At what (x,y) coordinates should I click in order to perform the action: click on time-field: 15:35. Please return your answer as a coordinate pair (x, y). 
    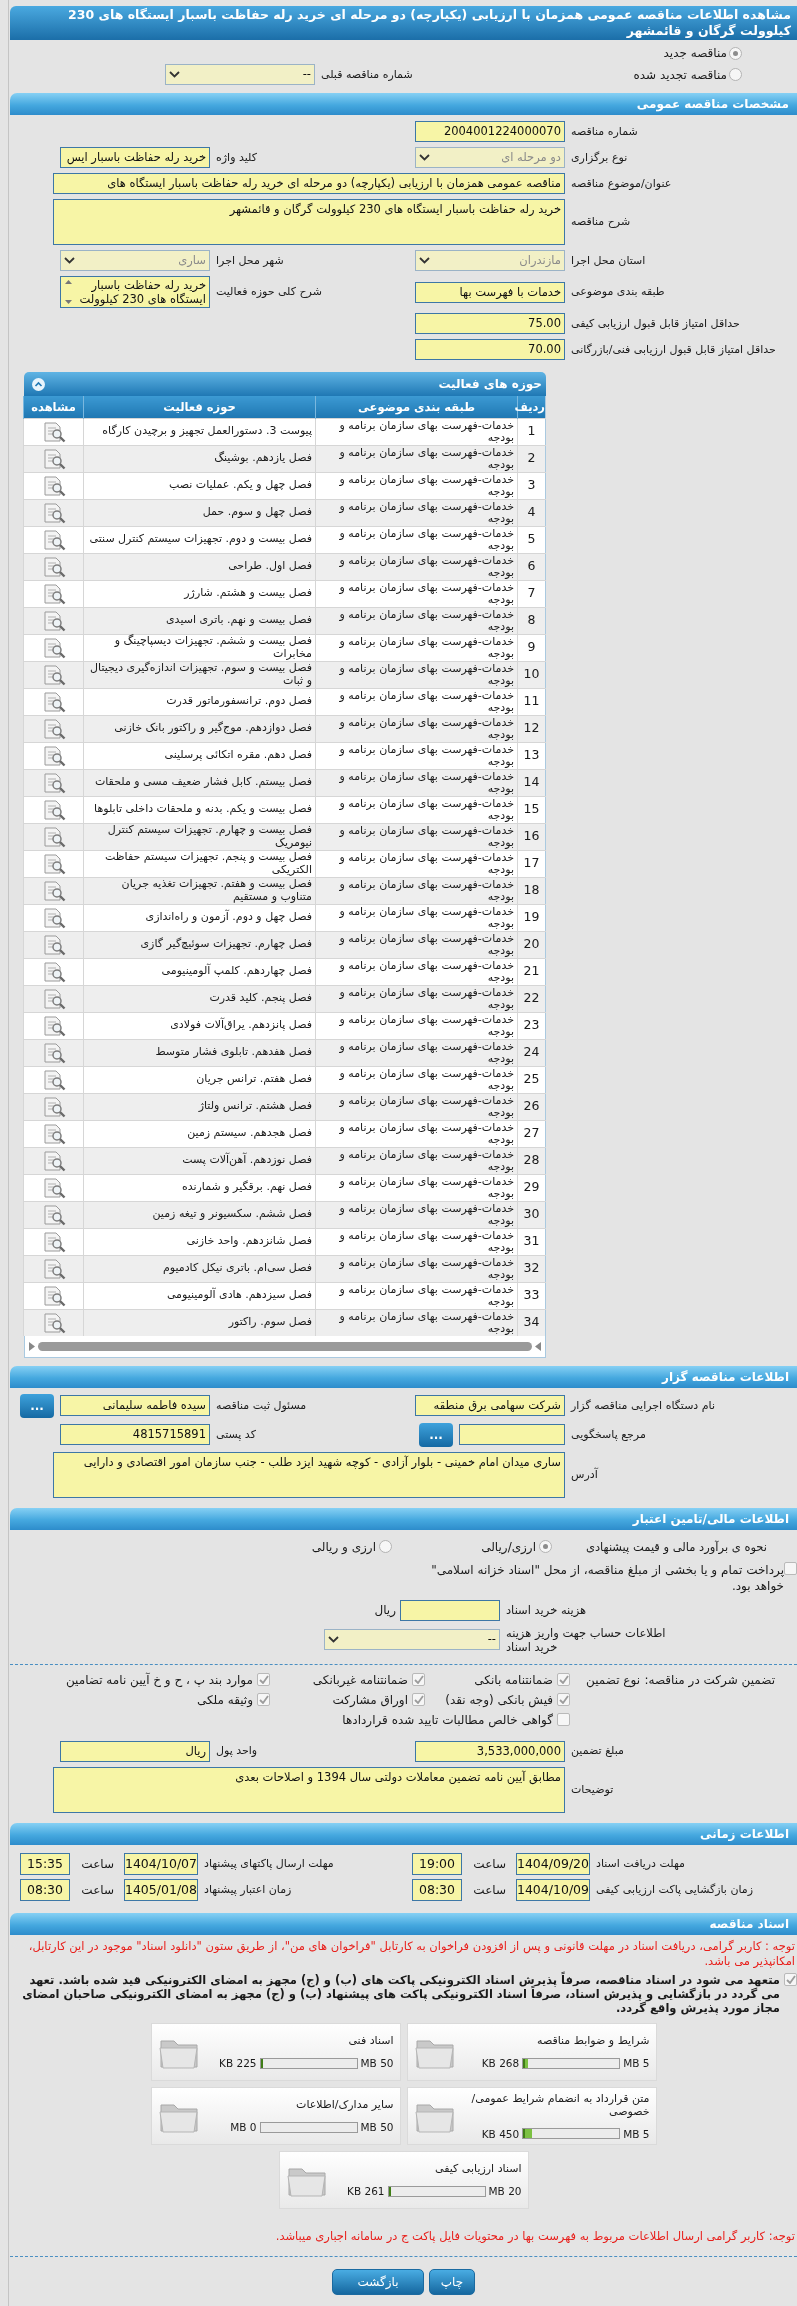
    Looking at the image, I should click on (45, 1863).